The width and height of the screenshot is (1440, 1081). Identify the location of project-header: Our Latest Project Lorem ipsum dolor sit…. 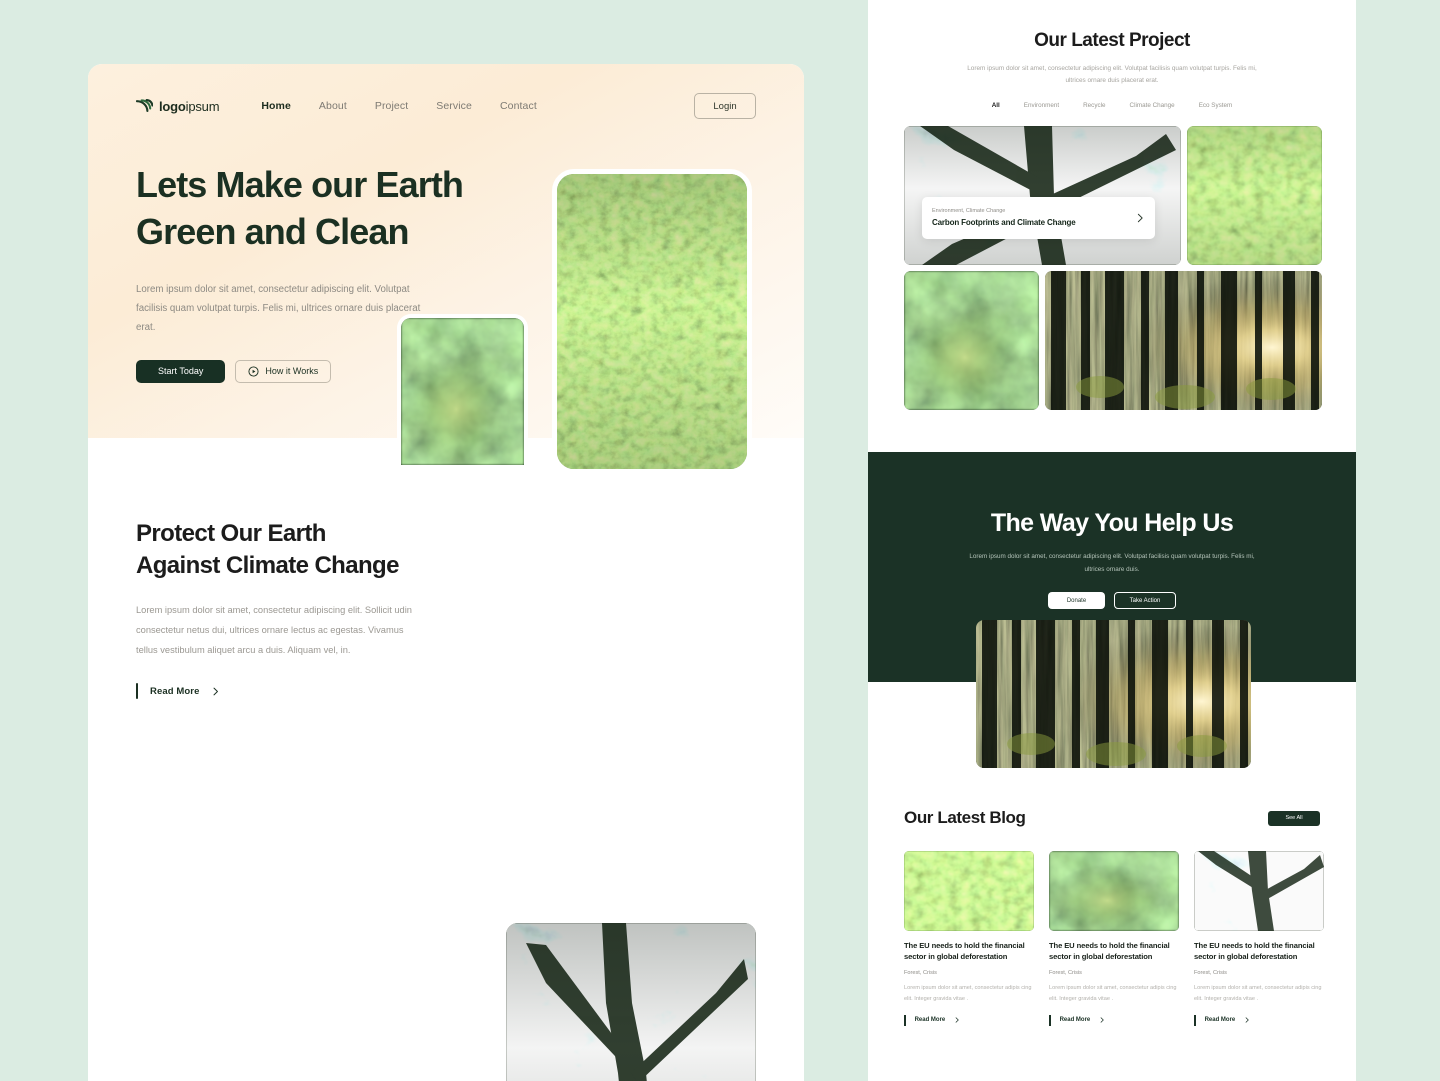
(1112, 44).